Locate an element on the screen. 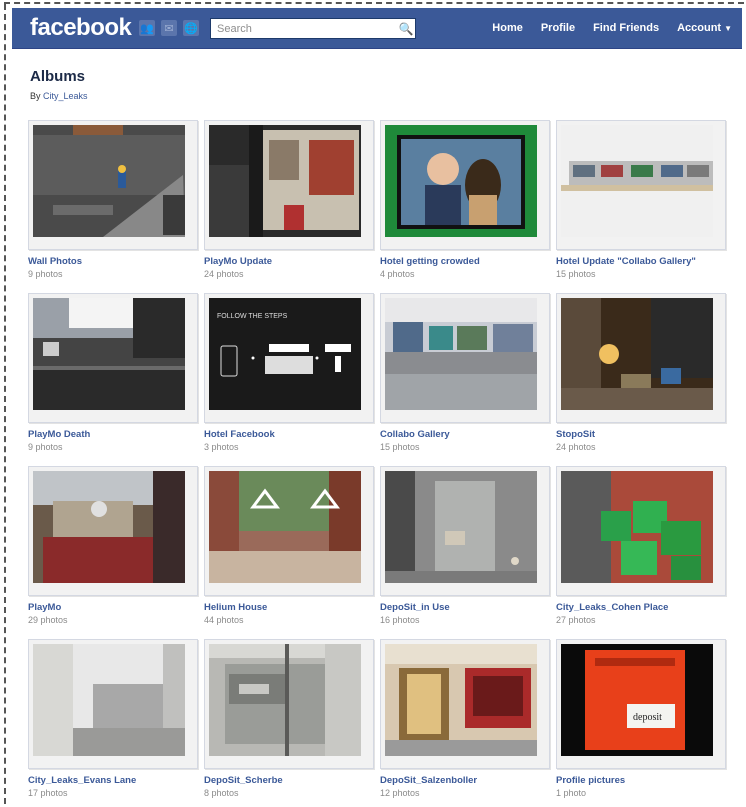  album-card: Hotel Update "Collabo Gallery" 15 photos is located at coordinates (641, 199).